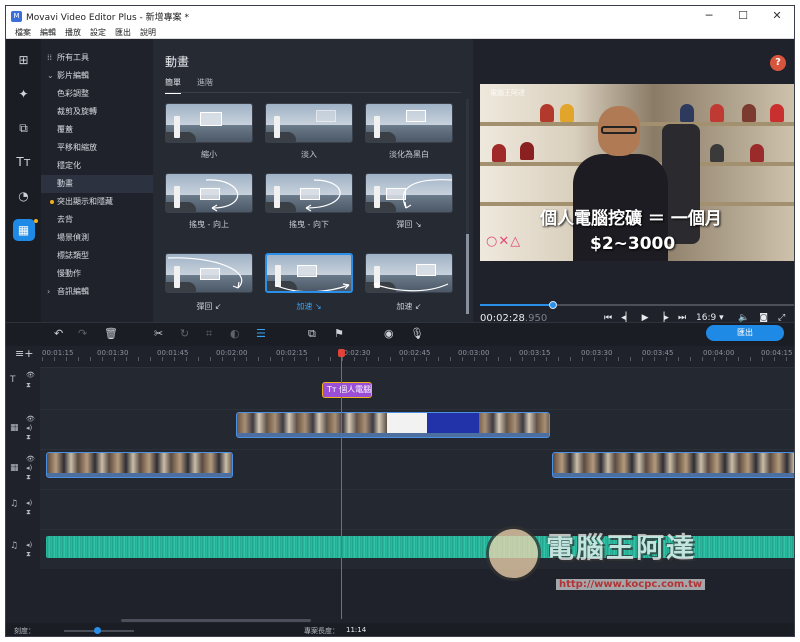  I want to click on video-caption-line2: $2~3000, so click(633, 244).